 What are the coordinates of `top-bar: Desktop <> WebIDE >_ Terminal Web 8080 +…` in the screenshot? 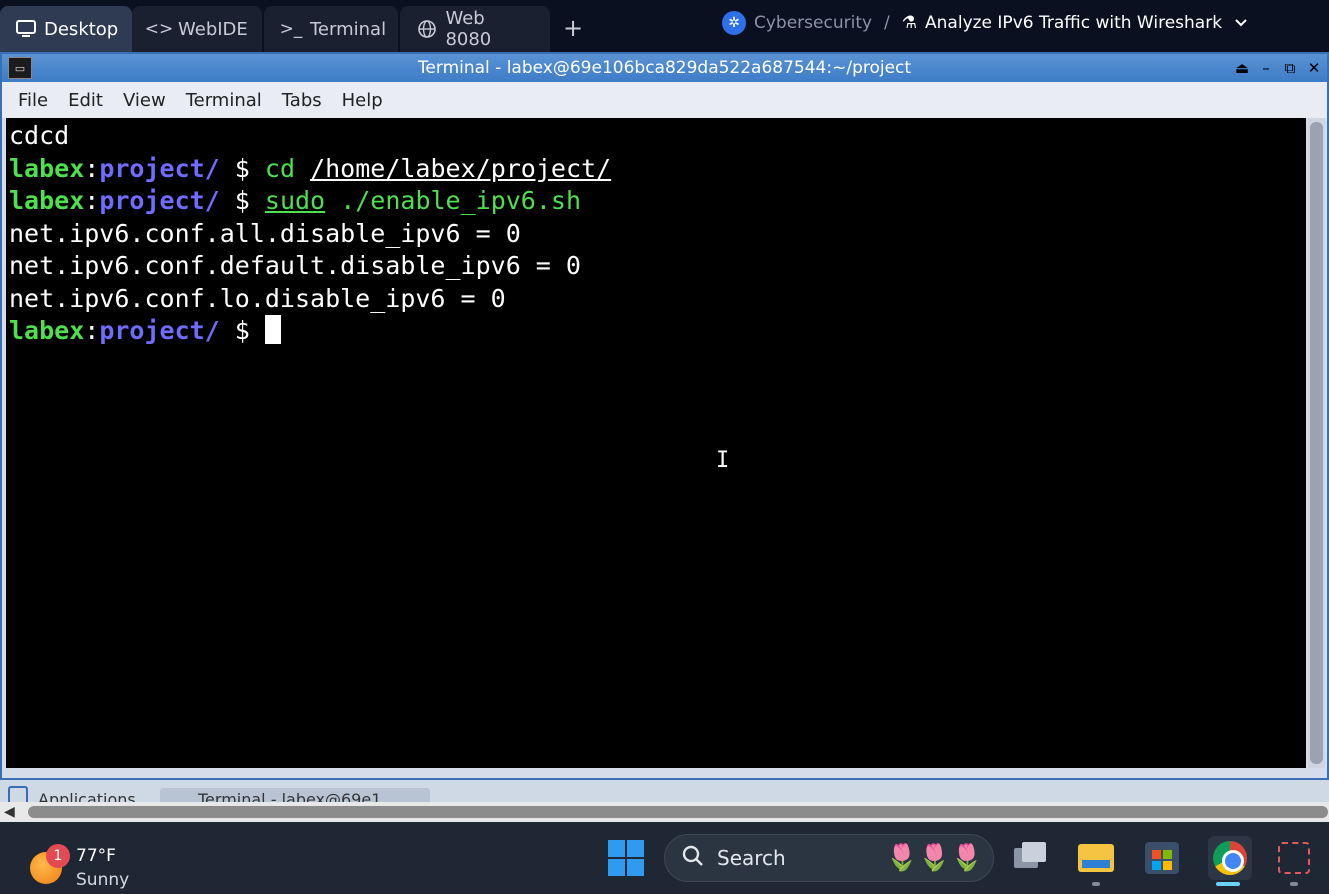 It's located at (664, 26).